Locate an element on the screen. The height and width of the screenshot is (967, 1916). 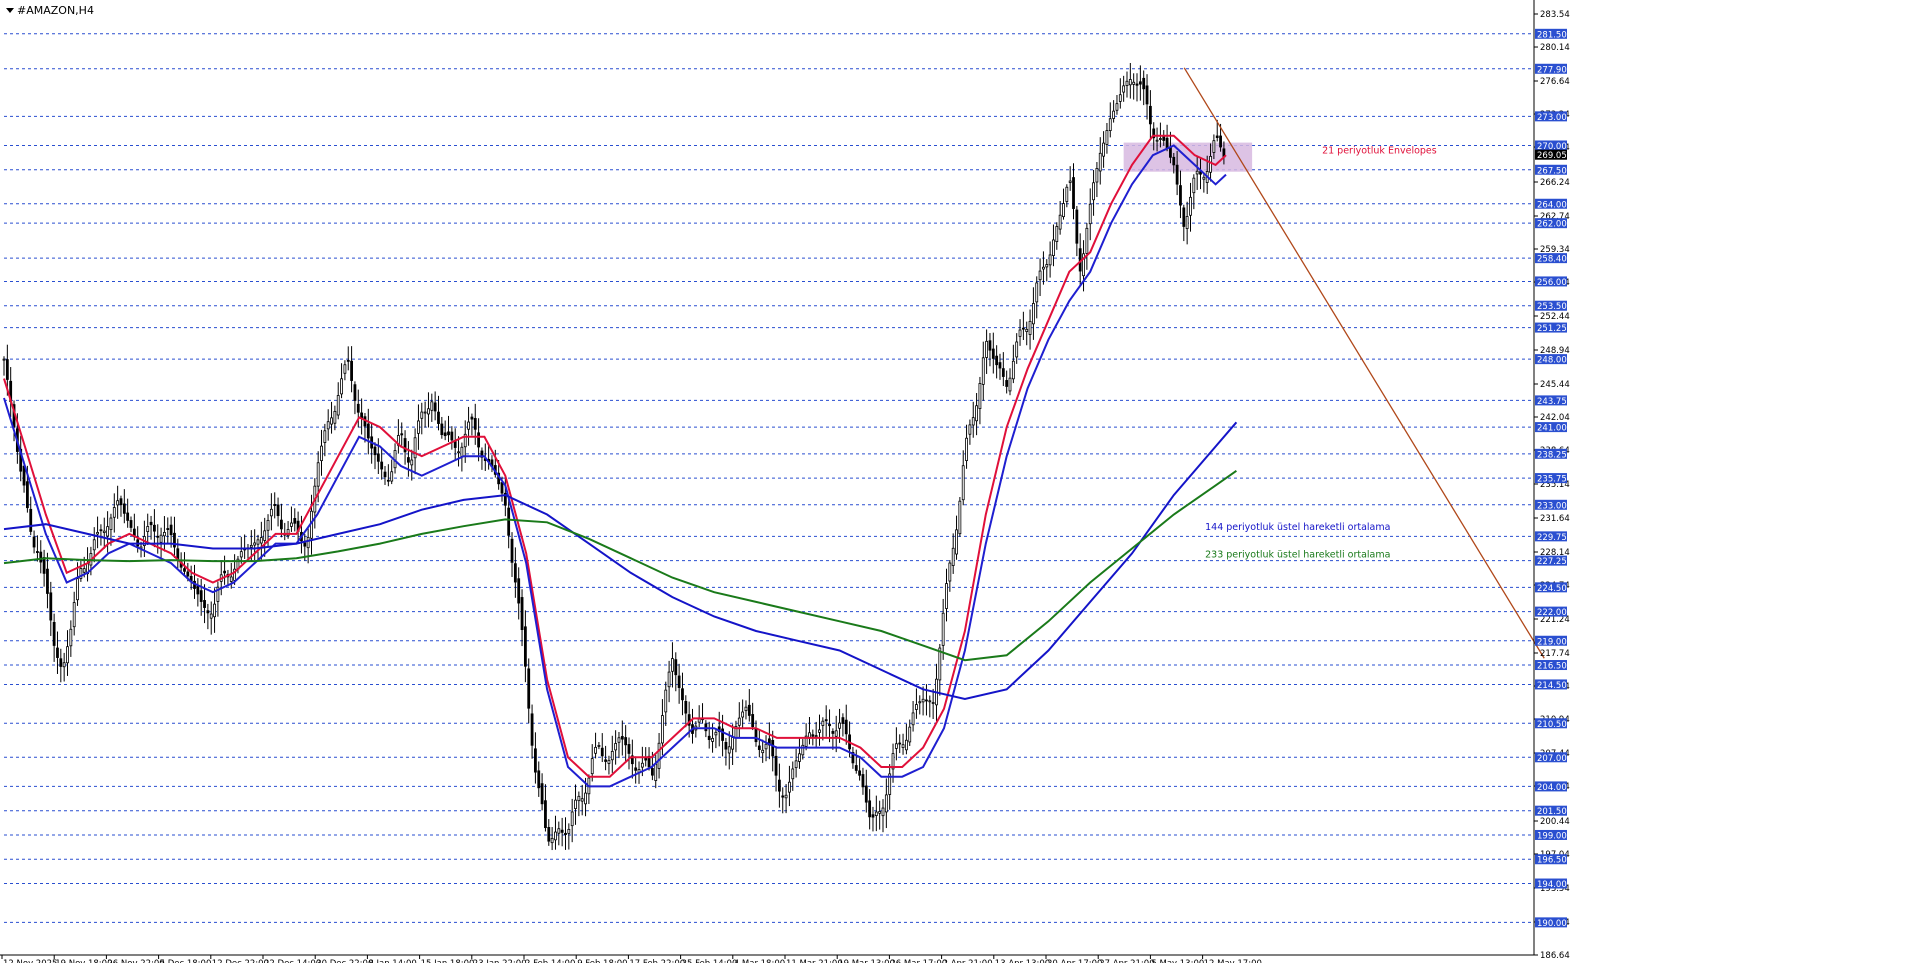
price-level-label: 214.50 is located at coordinates (1552, 686).